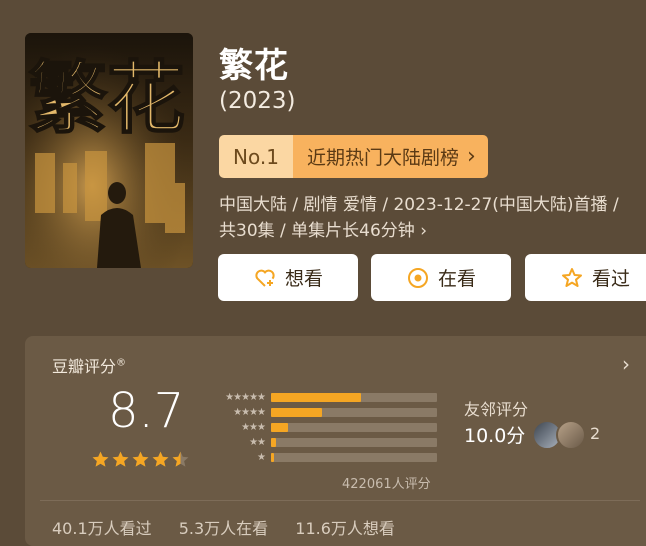 The width and height of the screenshot is (646, 546). I want to click on distribution-row: ★★★, so click(323, 427).